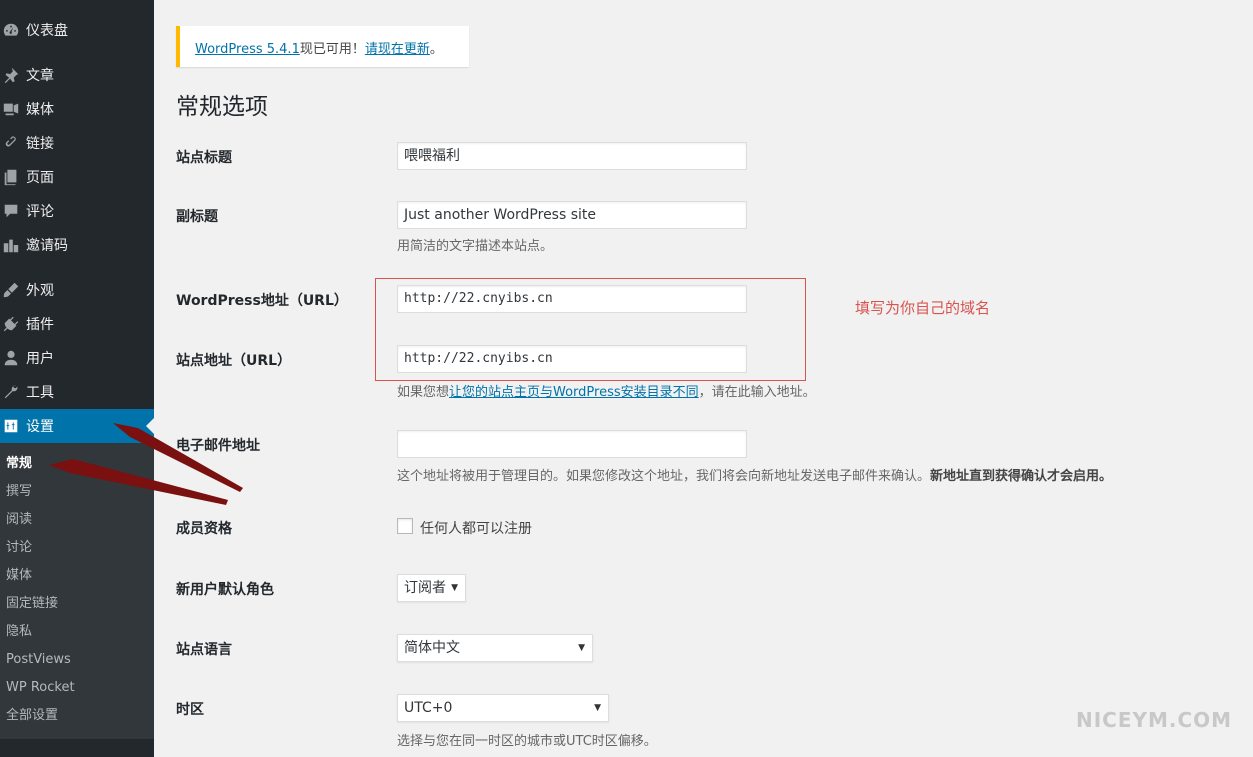 The height and width of the screenshot is (757, 1253). What do you see at coordinates (222, 107) in the screenshot?
I see `page-title: 常规选项` at bounding box center [222, 107].